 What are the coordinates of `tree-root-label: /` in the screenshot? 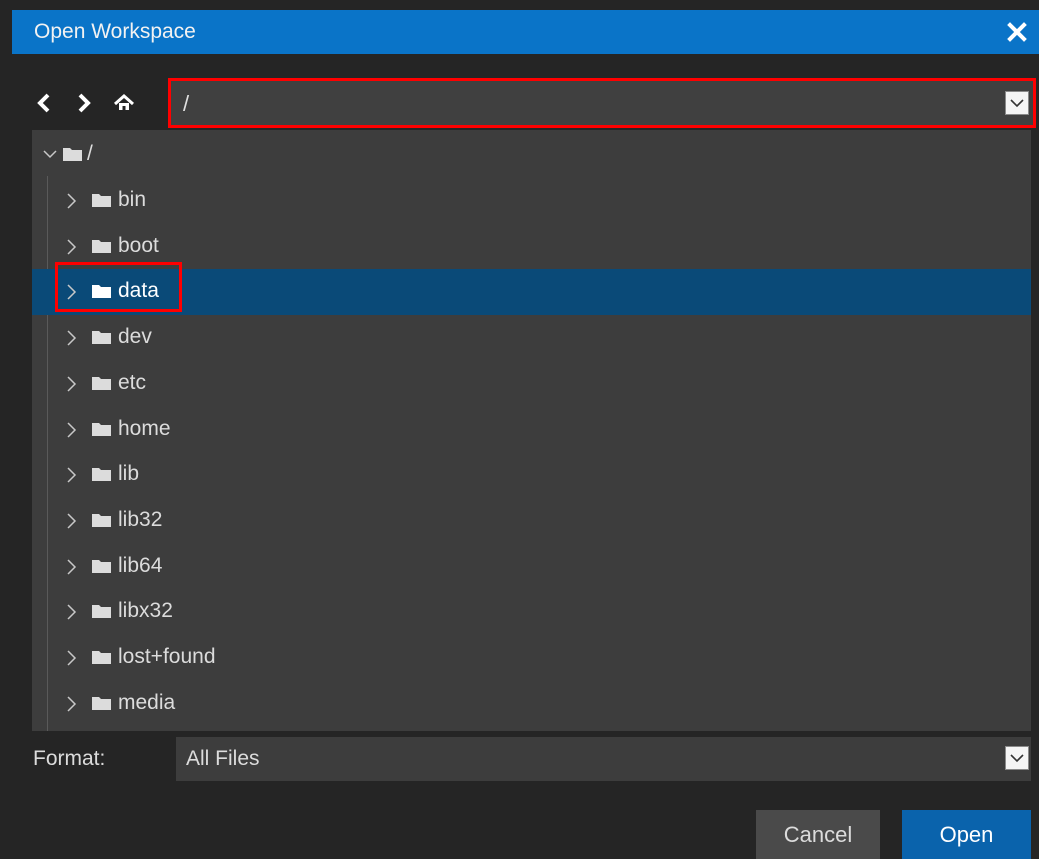 It's located at (90, 153).